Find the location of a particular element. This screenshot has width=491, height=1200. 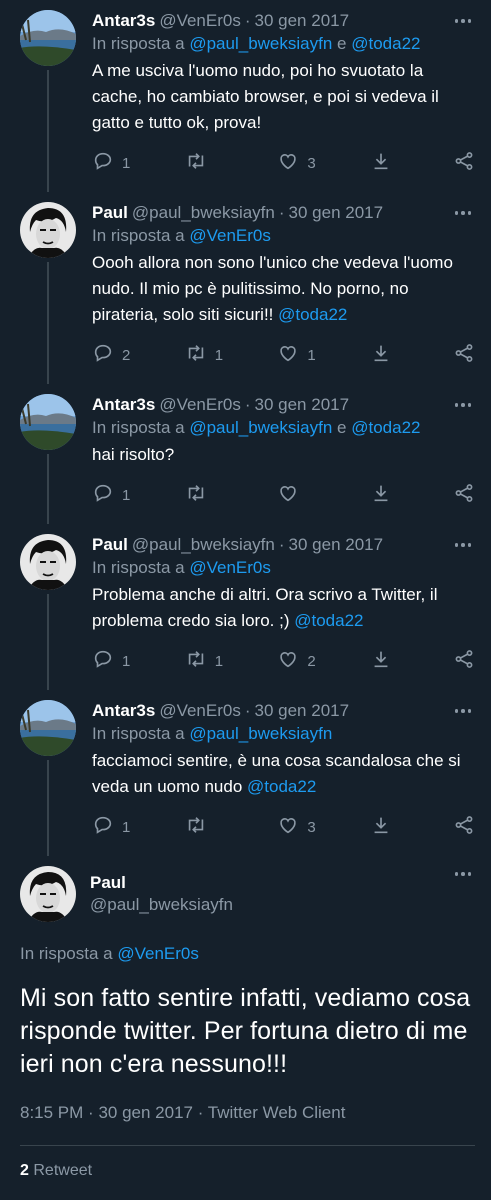

like-button: 1 is located at coordinates (323, 355).